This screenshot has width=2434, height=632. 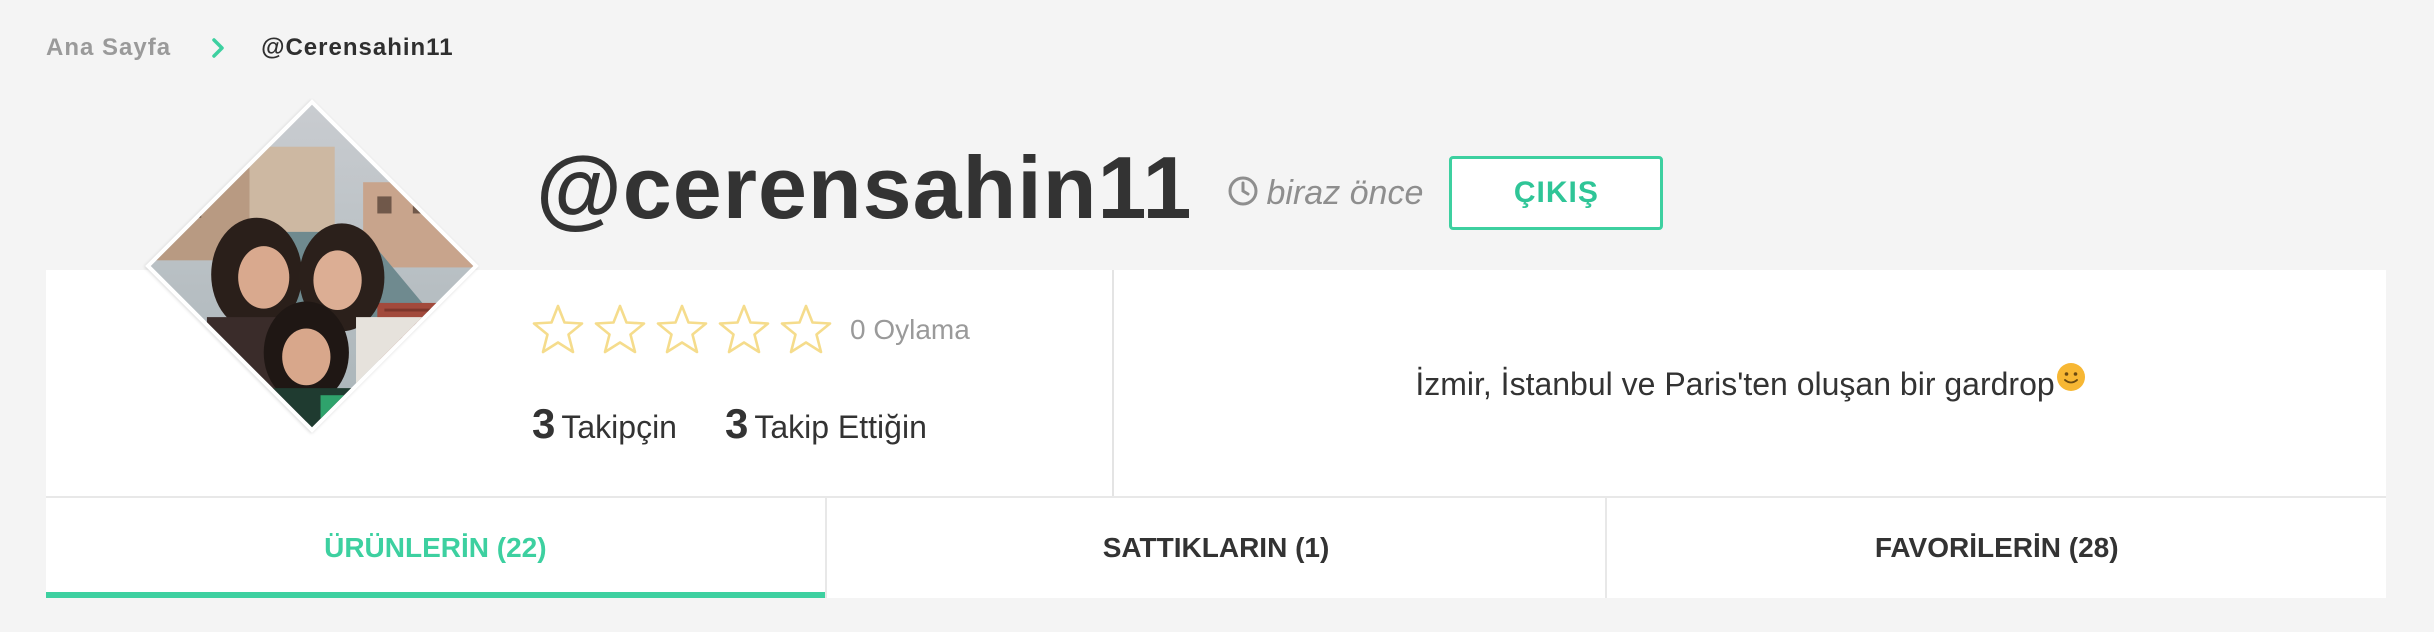 I want to click on following-label: Takip Ettiğin, so click(x=840, y=427).